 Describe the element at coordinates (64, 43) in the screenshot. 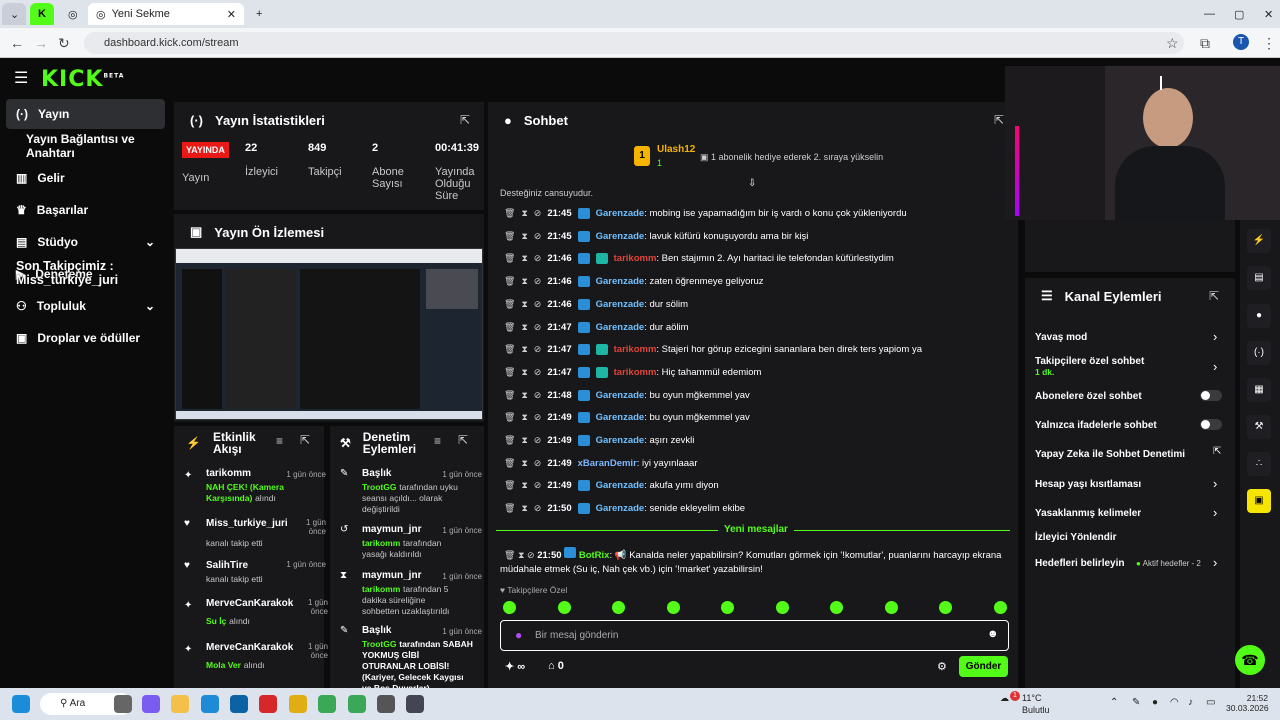

I see `reload-icon: ↻` at that location.